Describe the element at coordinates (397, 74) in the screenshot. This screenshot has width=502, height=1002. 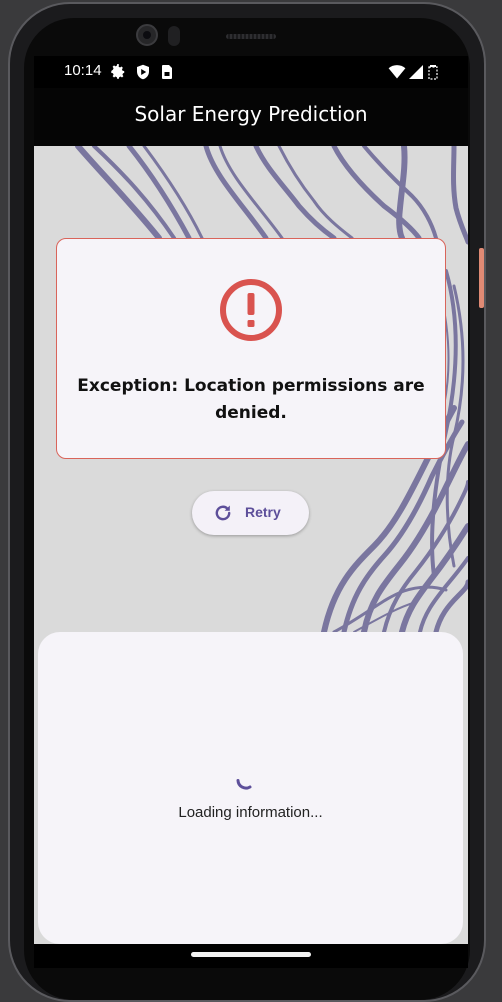
I see `wifi-icon` at that location.